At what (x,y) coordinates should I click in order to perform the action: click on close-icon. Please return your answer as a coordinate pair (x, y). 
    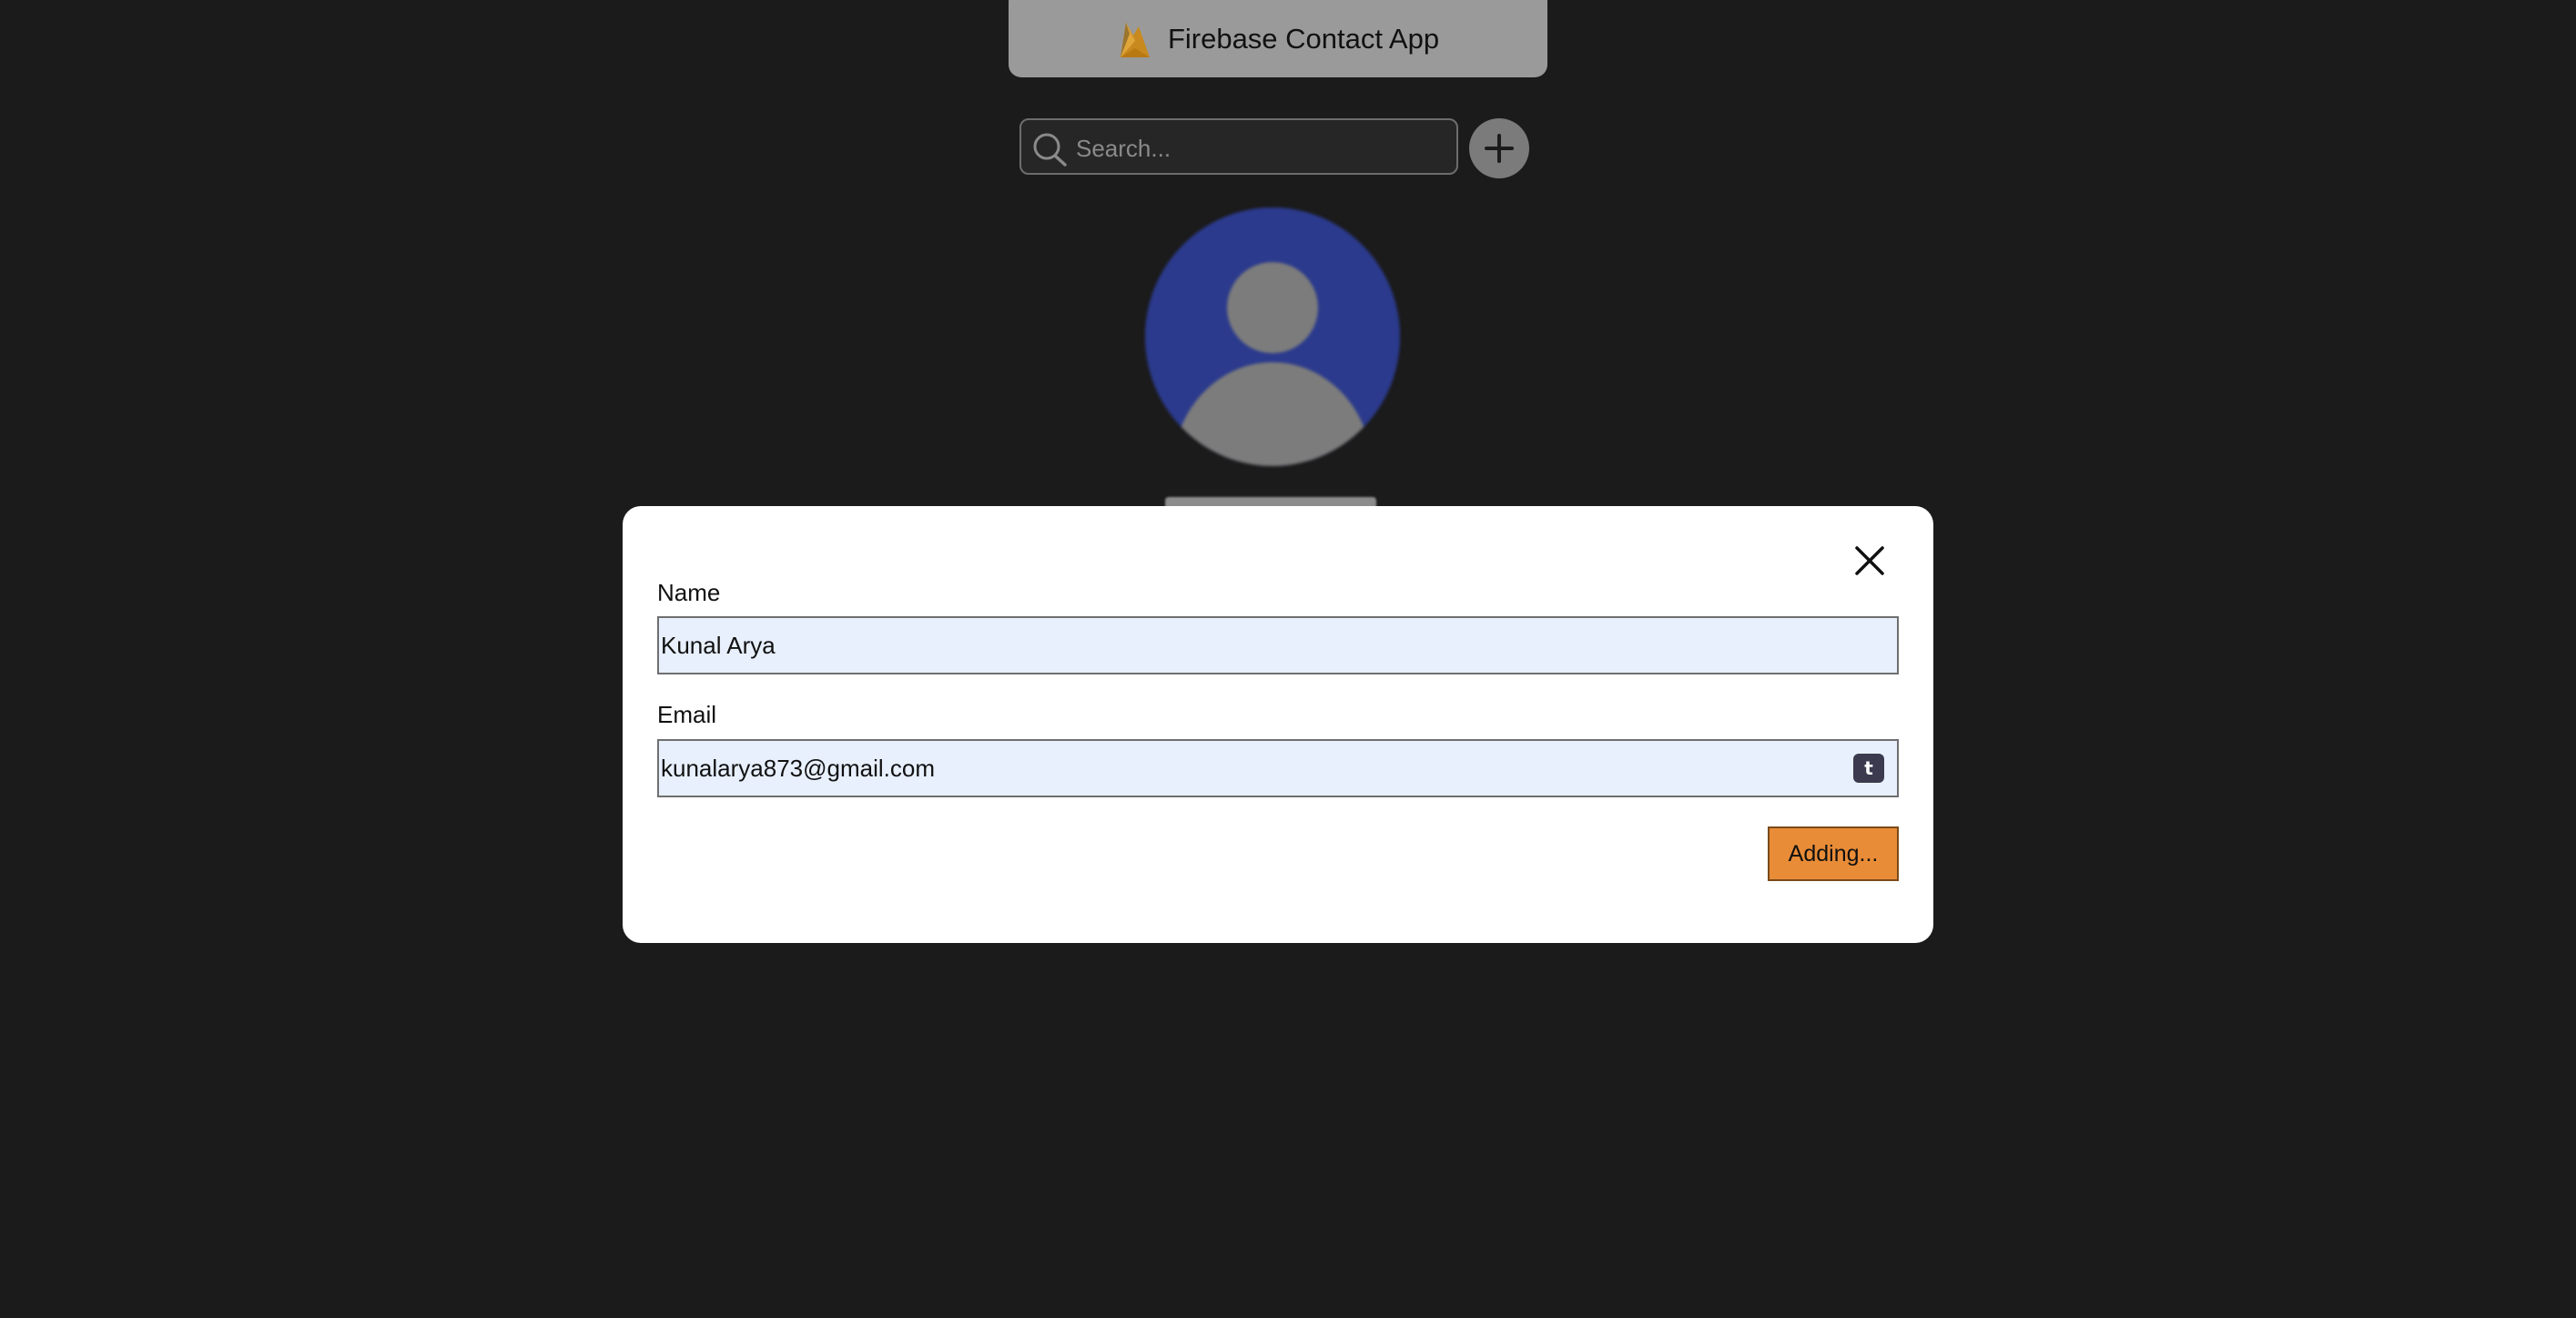
    Looking at the image, I should click on (1869, 560).